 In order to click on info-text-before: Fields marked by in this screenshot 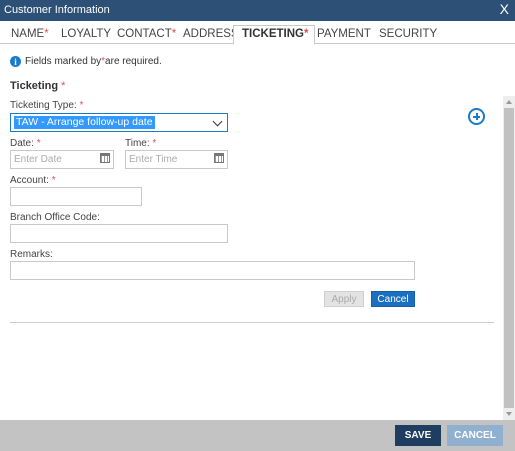, I will do `click(63, 61)`.